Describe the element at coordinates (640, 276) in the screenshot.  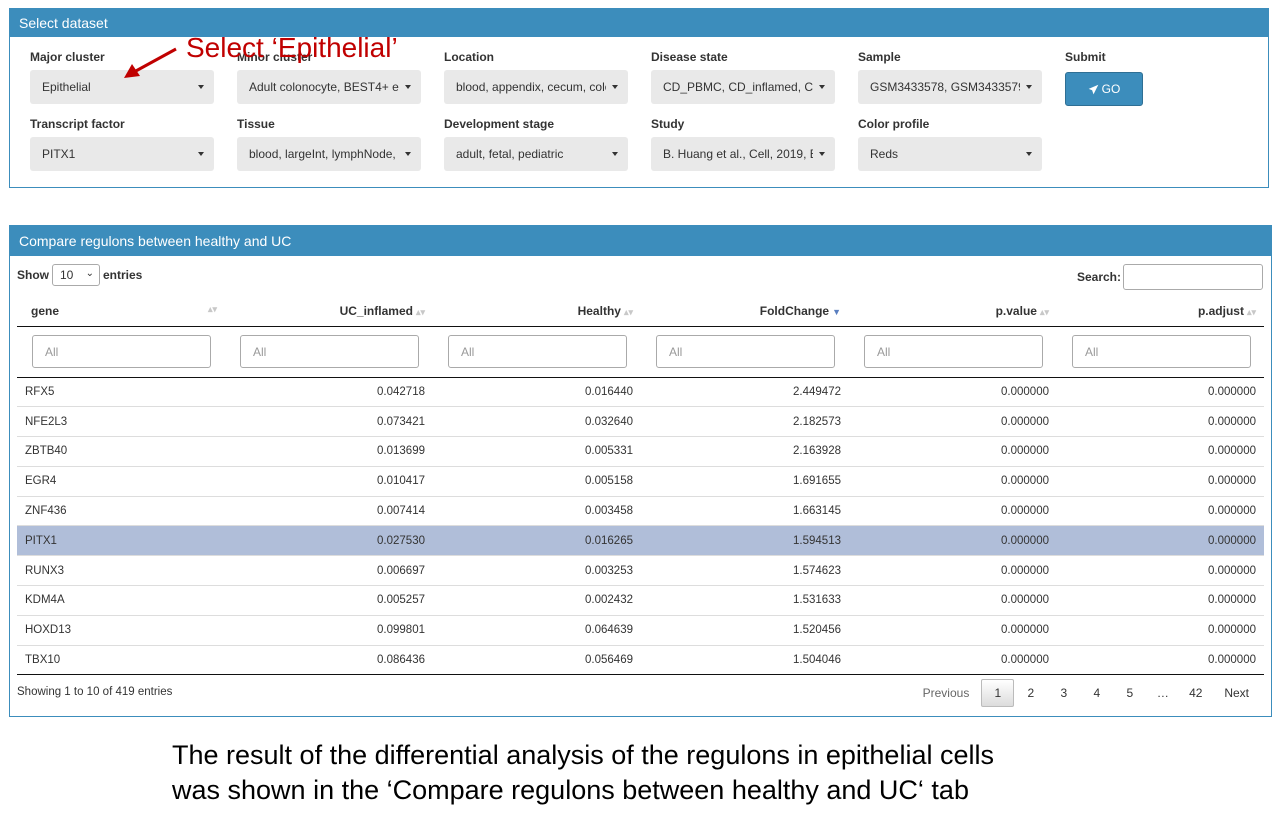
I see `table-controls: Show 10 ⌄ entries Search:` at that location.